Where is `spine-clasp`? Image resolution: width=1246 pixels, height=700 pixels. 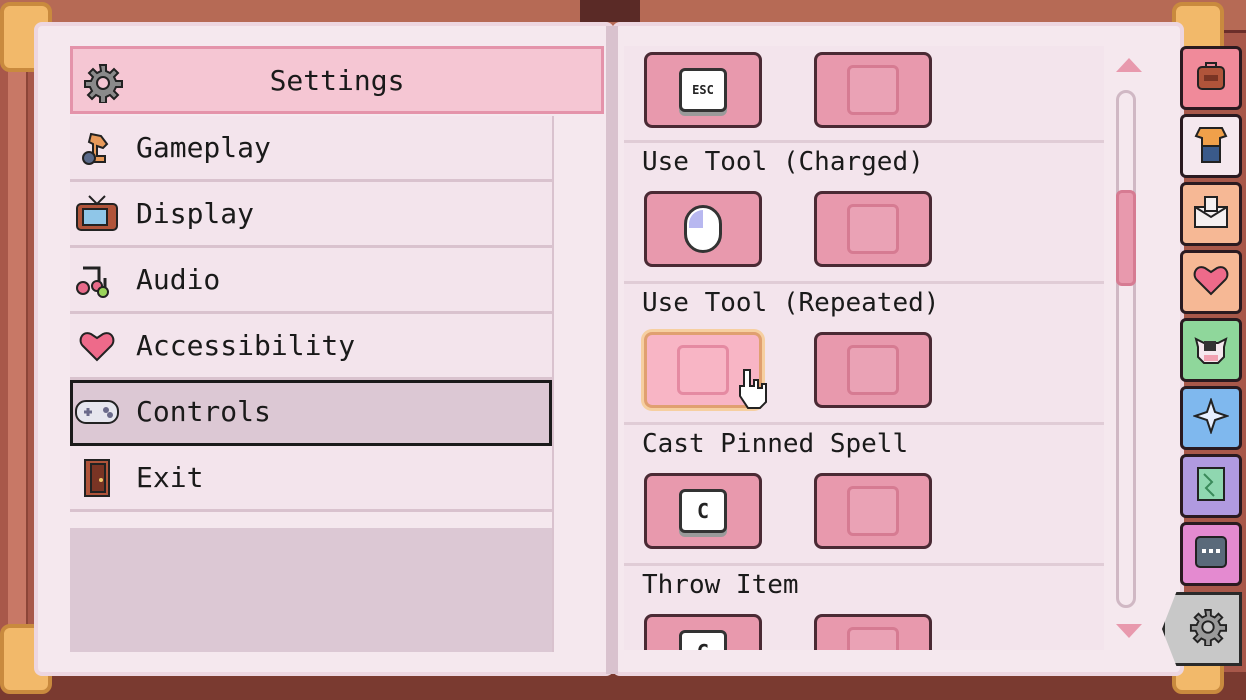 spine-clasp is located at coordinates (610, 11).